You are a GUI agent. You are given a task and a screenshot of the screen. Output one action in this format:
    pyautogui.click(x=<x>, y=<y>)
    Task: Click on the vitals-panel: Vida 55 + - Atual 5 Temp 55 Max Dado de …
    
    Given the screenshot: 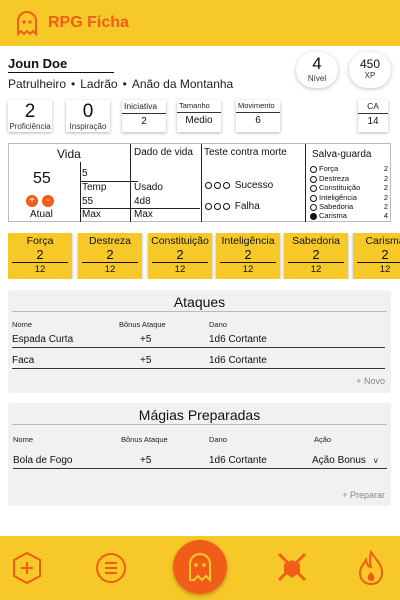 What is the action you would take?
    pyautogui.click(x=199, y=182)
    